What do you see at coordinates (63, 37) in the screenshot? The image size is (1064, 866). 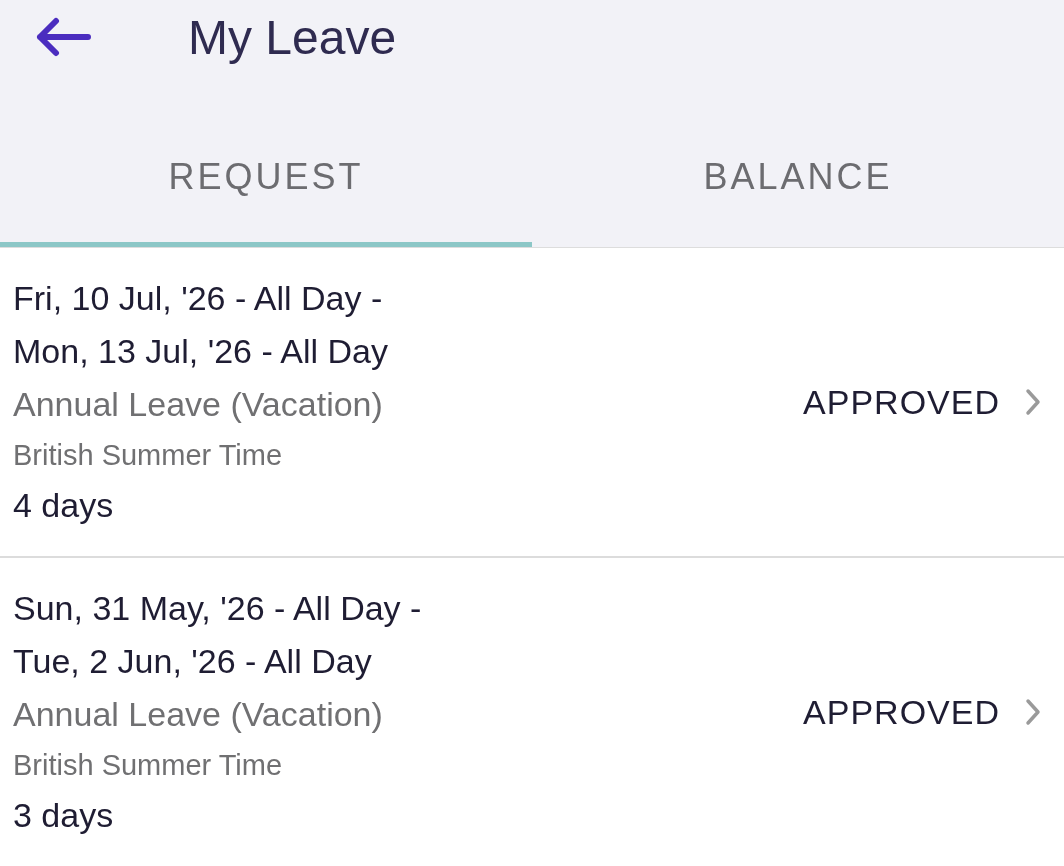 I see `back-arrow-icon` at bounding box center [63, 37].